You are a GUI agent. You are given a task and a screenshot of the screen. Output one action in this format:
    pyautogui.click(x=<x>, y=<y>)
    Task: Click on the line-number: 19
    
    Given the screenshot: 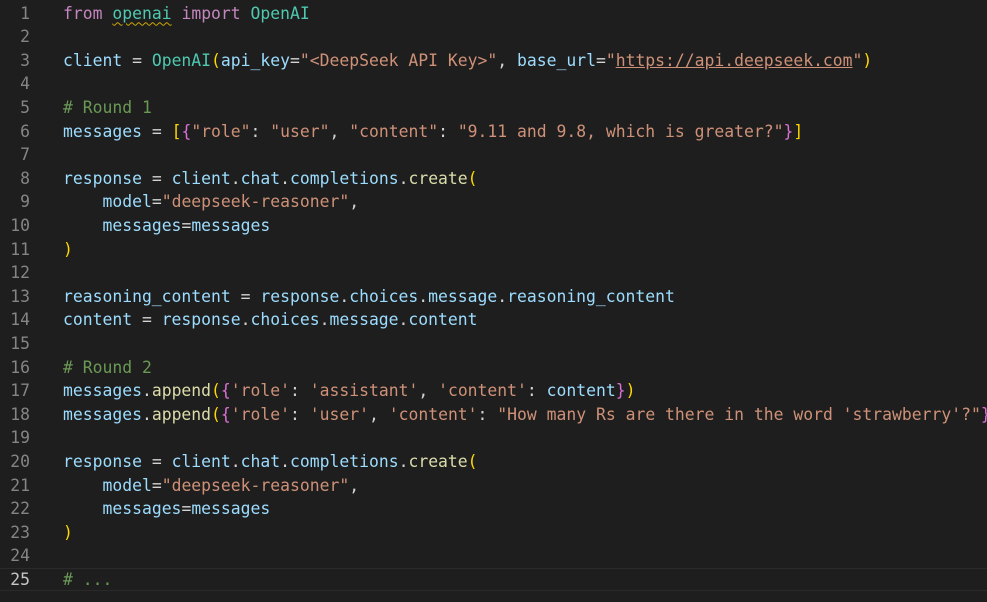 What is the action you would take?
    pyautogui.click(x=20, y=438)
    